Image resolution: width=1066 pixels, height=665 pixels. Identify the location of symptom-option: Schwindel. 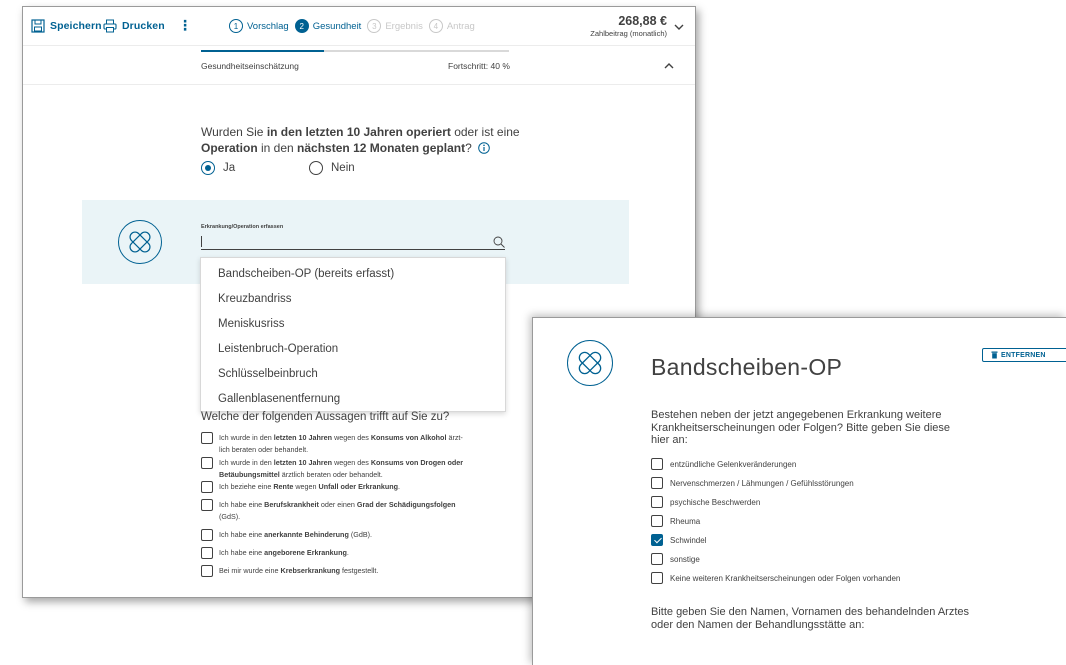
(678, 540).